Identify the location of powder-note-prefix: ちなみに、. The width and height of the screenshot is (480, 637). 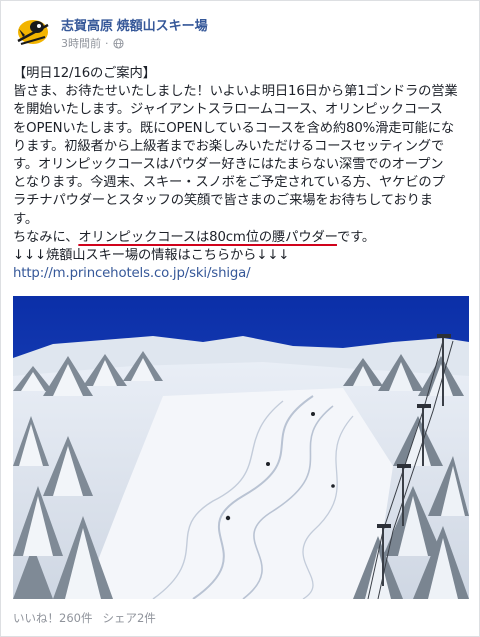
(46, 237).